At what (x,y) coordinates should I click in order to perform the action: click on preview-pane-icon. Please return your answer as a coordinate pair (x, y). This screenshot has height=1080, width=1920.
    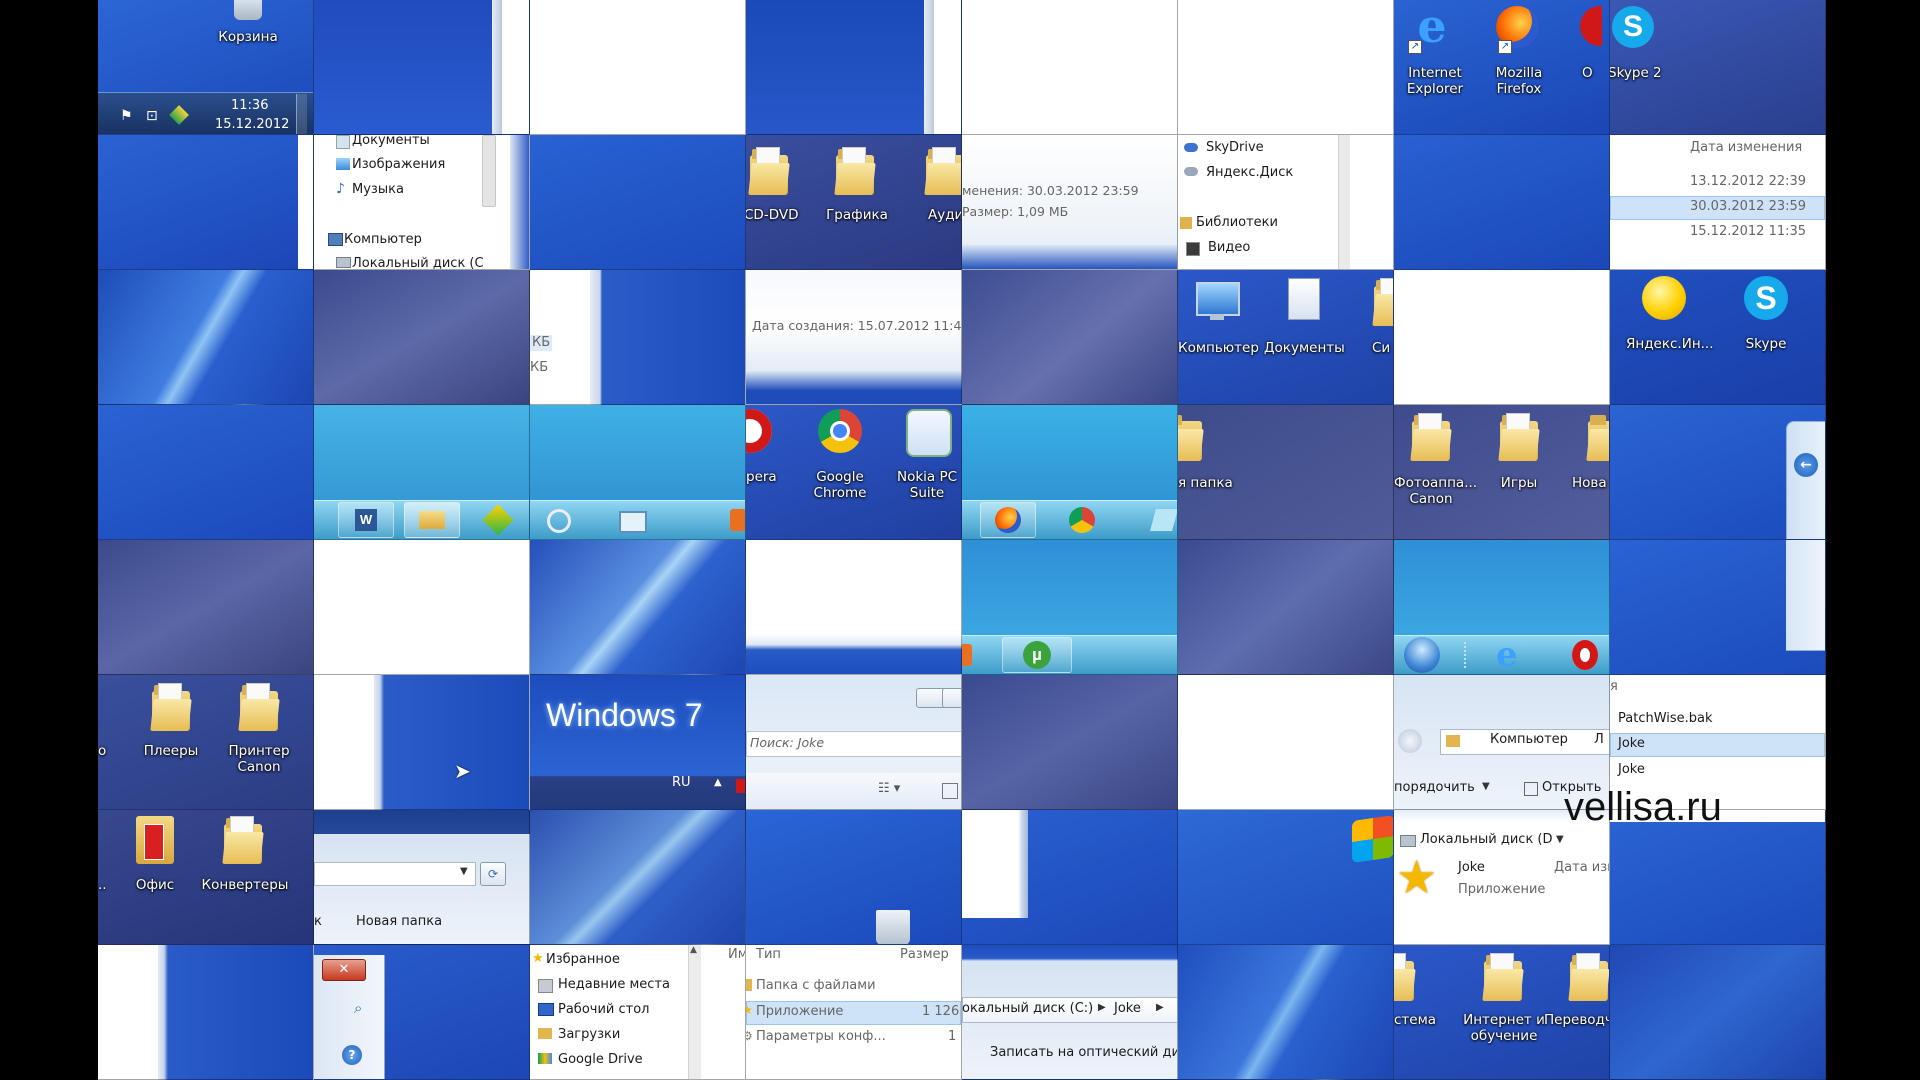
    Looking at the image, I should click on (950, 791).